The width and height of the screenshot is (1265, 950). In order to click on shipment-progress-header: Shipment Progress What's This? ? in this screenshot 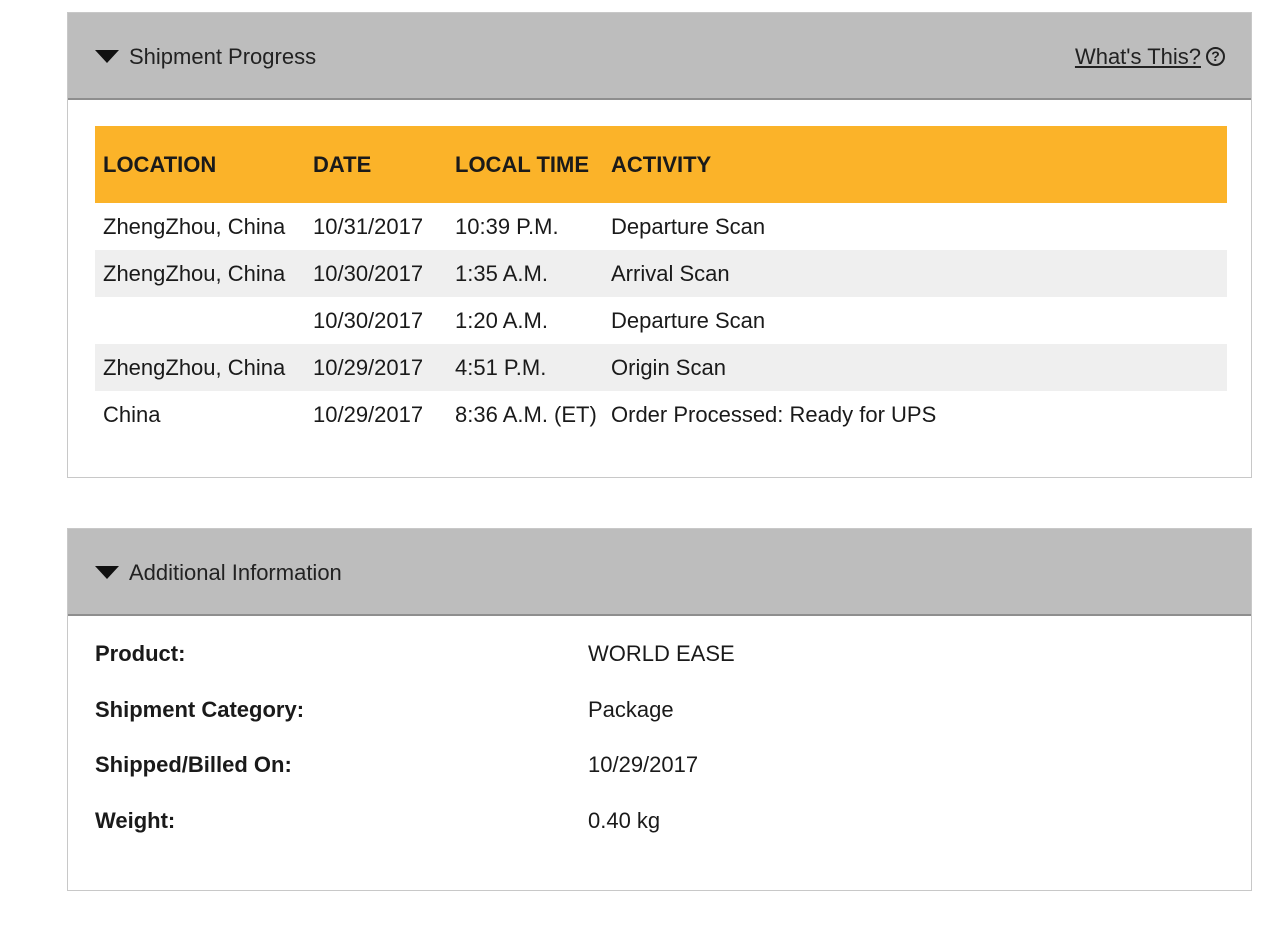, I will do `click(659, 56)`.